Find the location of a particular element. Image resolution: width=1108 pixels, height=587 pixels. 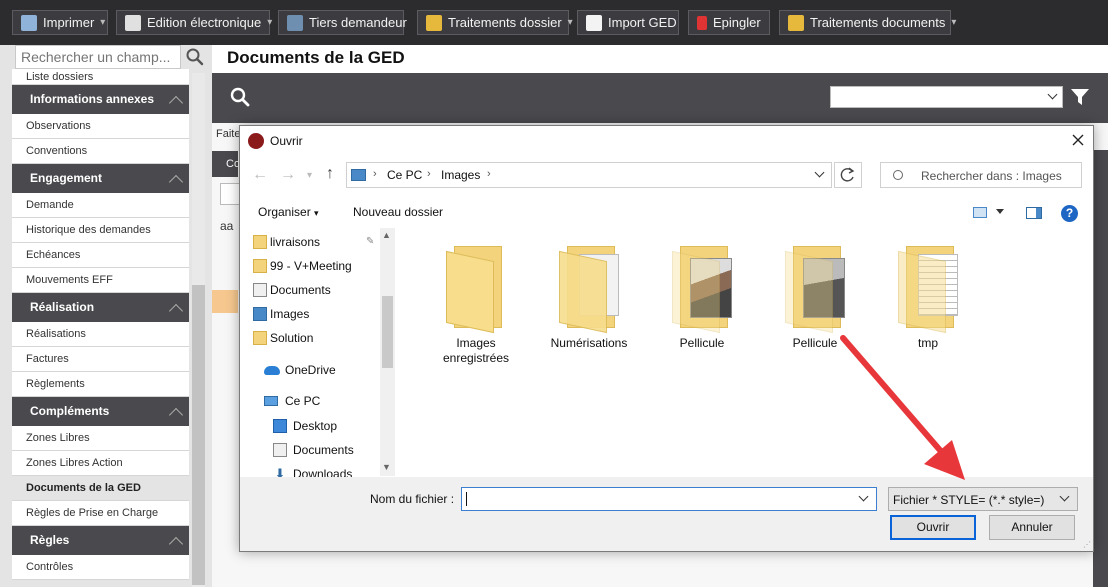

file-item-pellicule-1: Pellicule is located at coordinates (702, 289).